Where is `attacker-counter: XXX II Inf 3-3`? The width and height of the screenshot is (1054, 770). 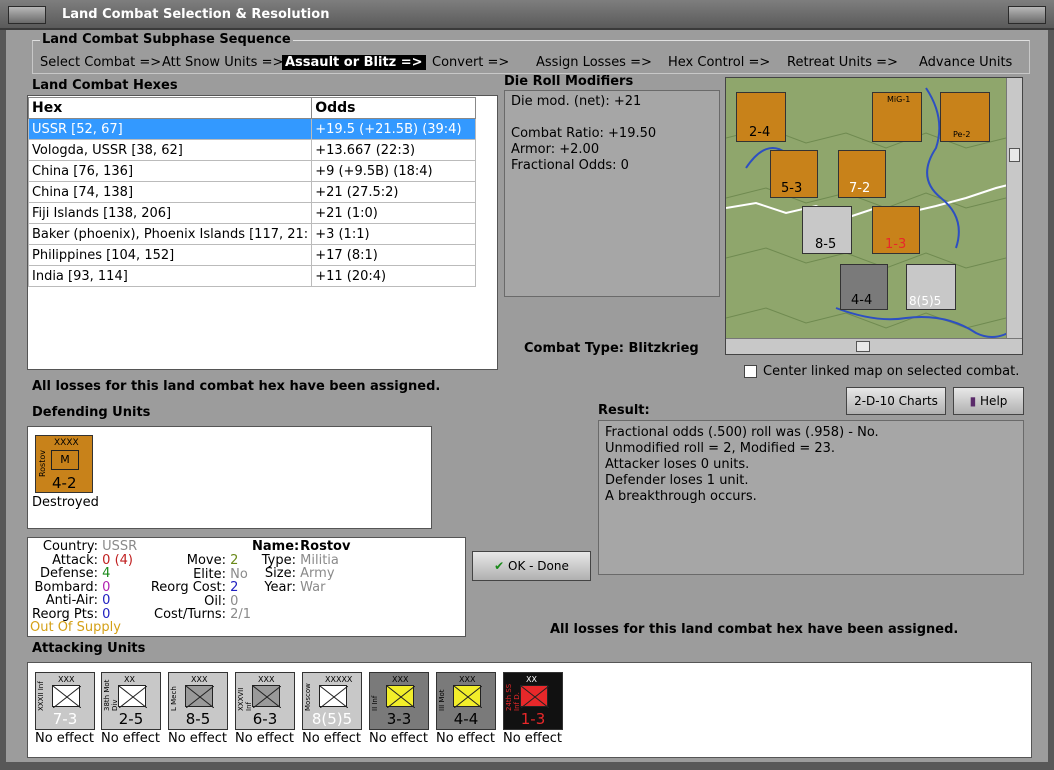 attacker-counter: XXX II Inf 3-3 is located at coordinates (399, 701).